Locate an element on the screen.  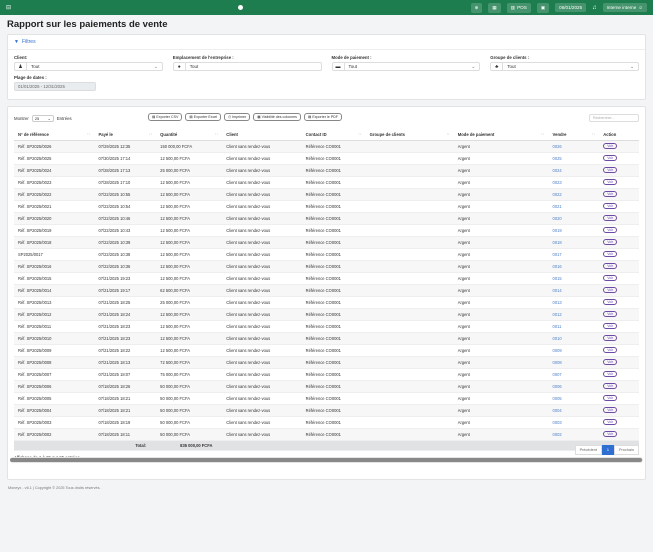
sale-link: 0007 is located at coordinates (557, 374).